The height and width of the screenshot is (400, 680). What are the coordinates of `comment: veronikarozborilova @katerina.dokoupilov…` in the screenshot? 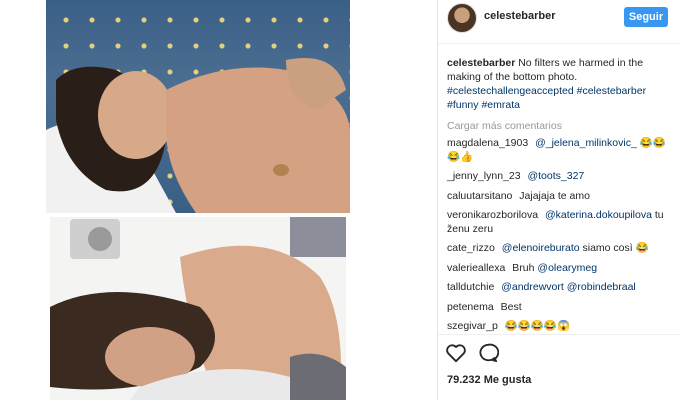 It's located at (560, 222).